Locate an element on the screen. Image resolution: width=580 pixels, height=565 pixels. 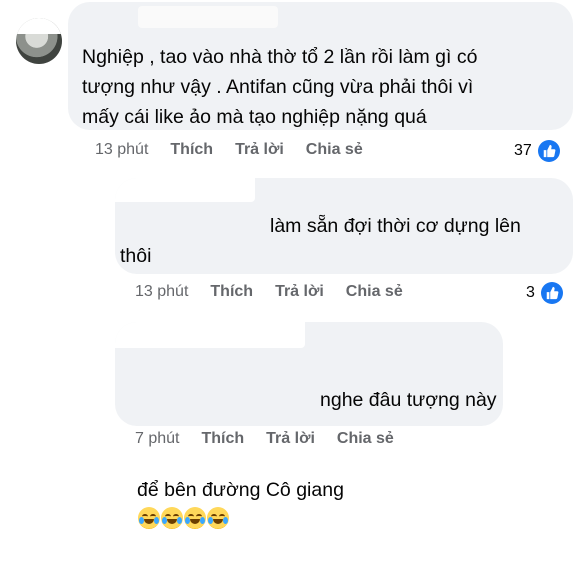
avatar is located at coordinates (39, 41).